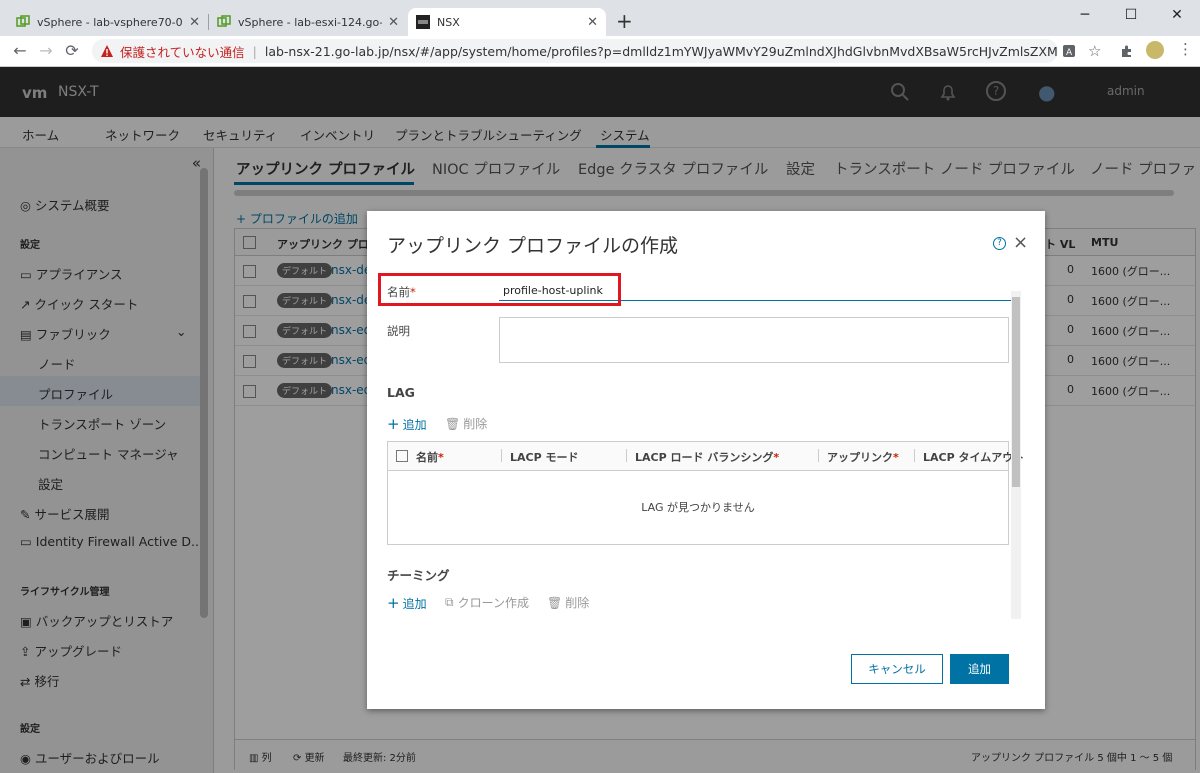 The width and height of the screenshot is (1200, 773). Describe the element at coordinates (1177, 15) in the screenshot. I see `close-window-button: ✕` at that location.